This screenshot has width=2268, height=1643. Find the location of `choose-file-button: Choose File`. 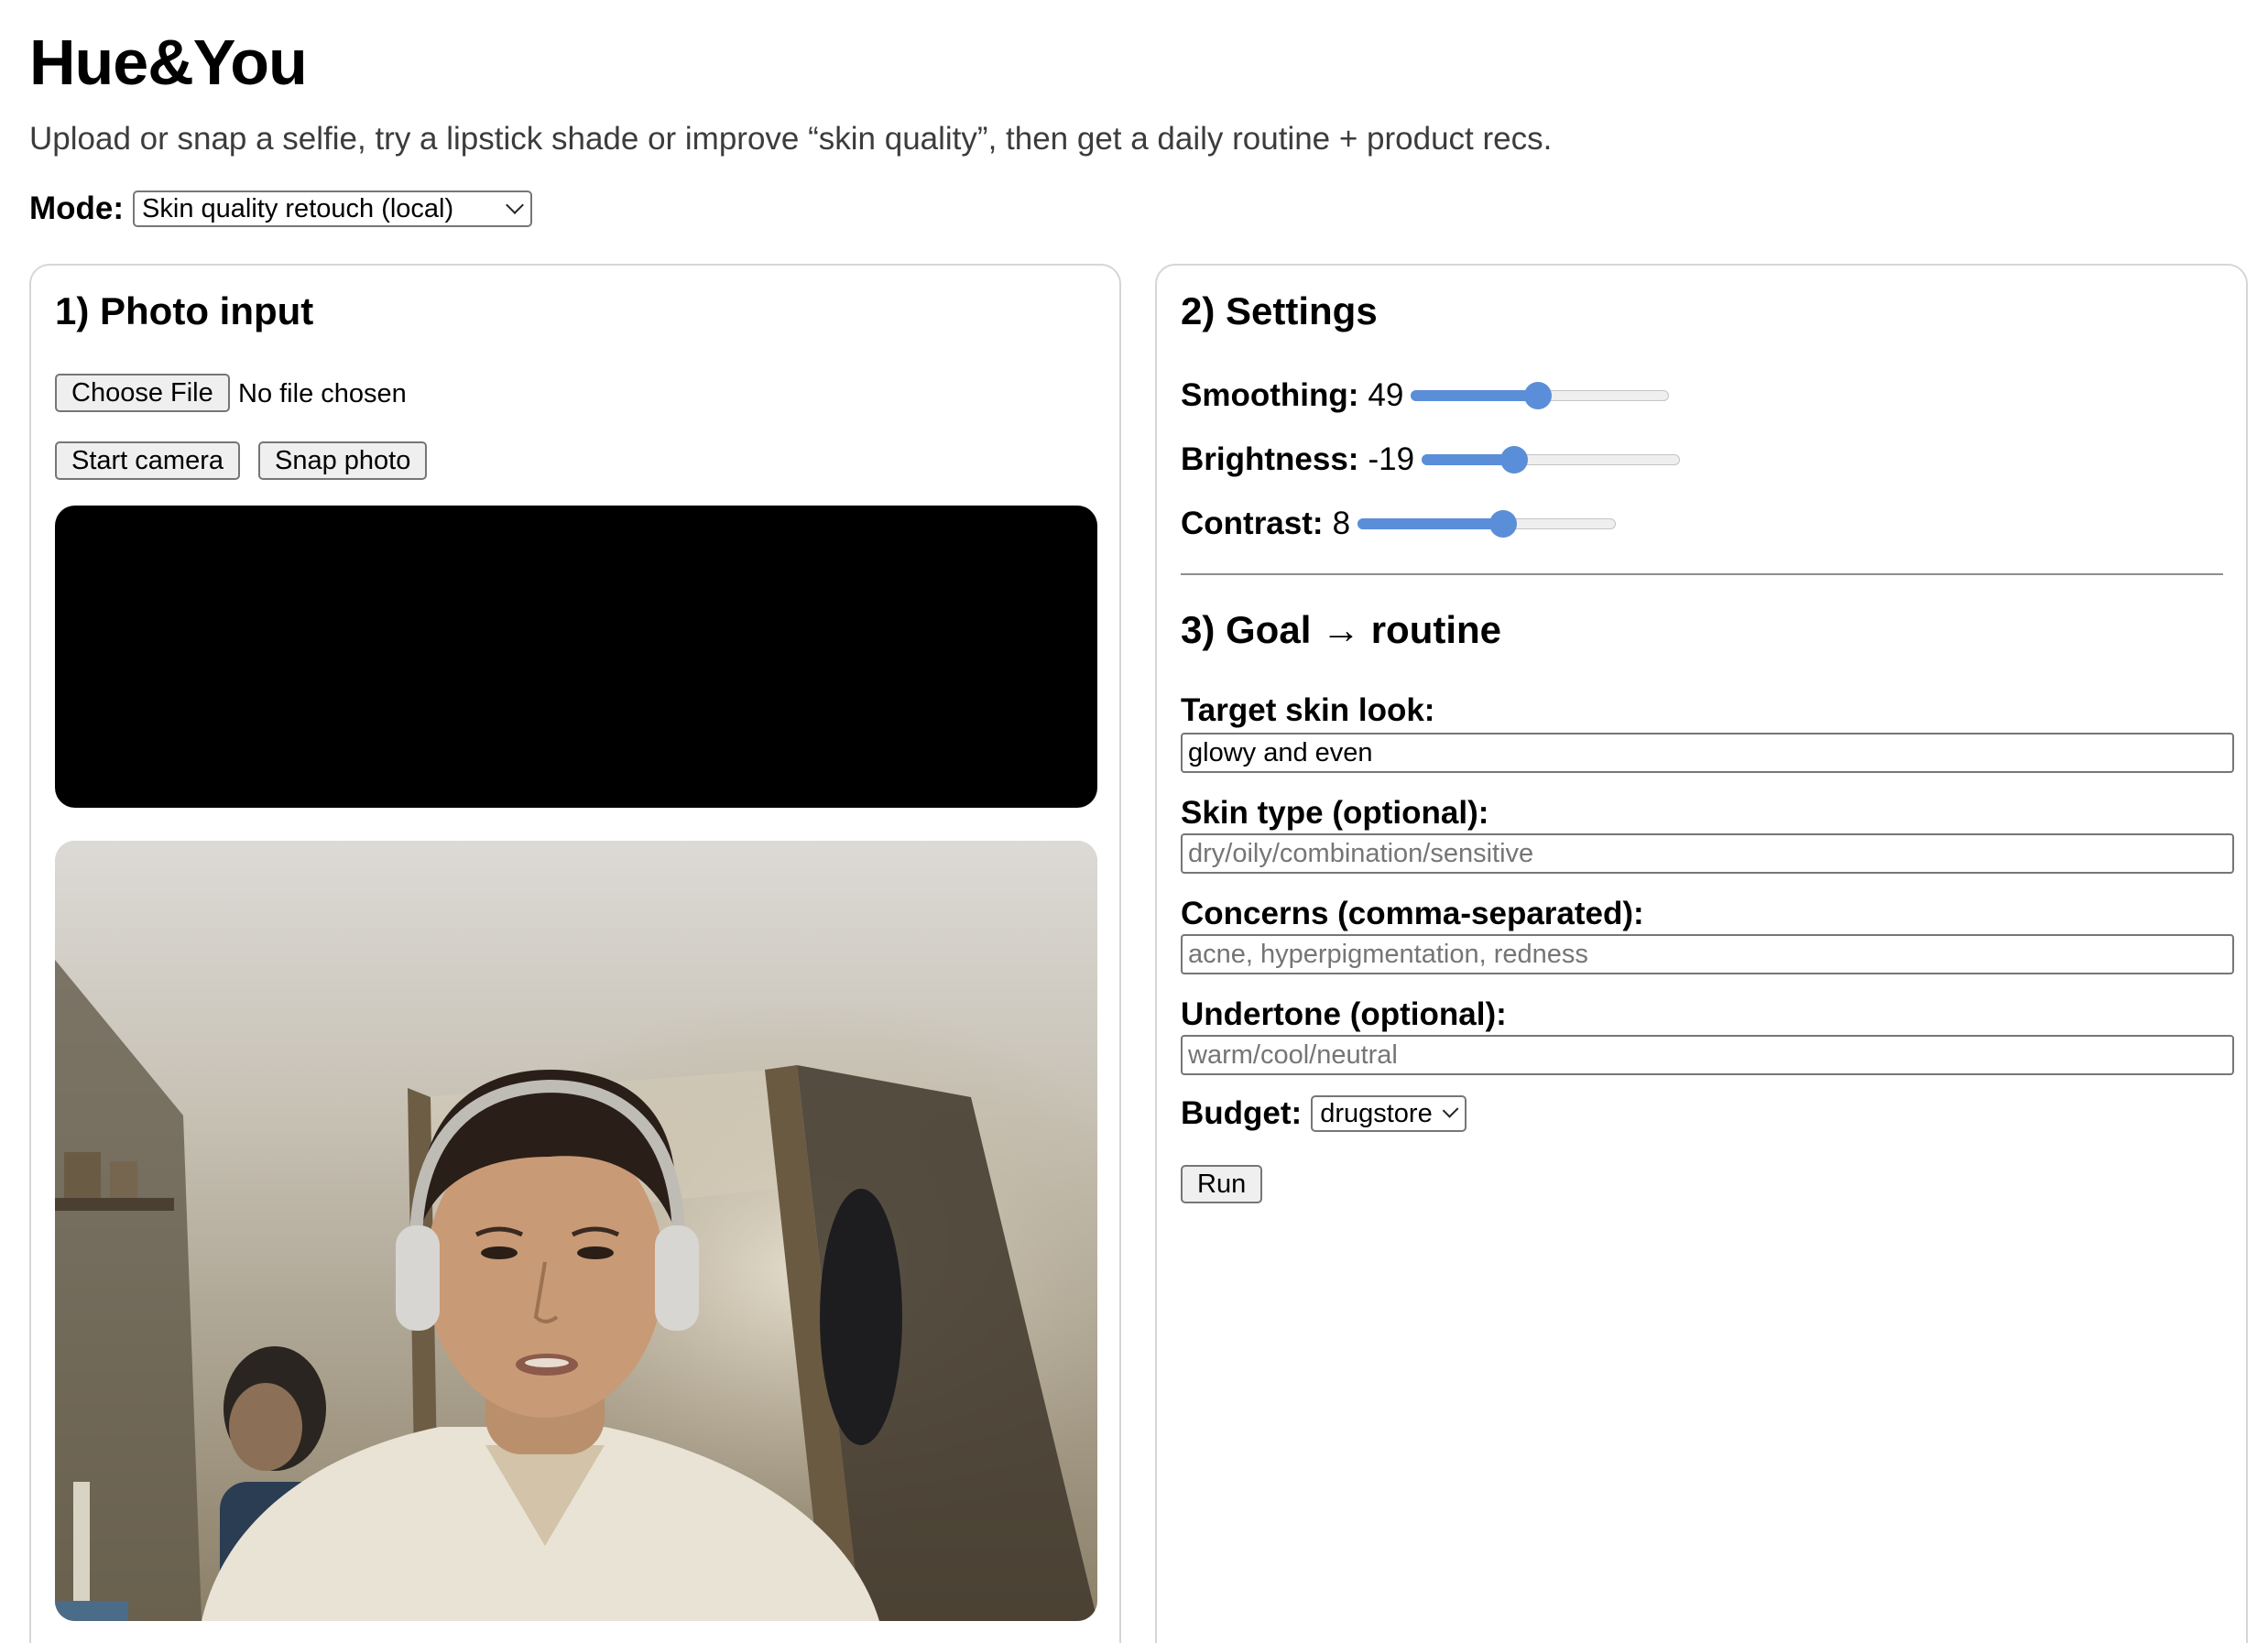

choose-file-button: Choose File is located at coordinates (142, 393).